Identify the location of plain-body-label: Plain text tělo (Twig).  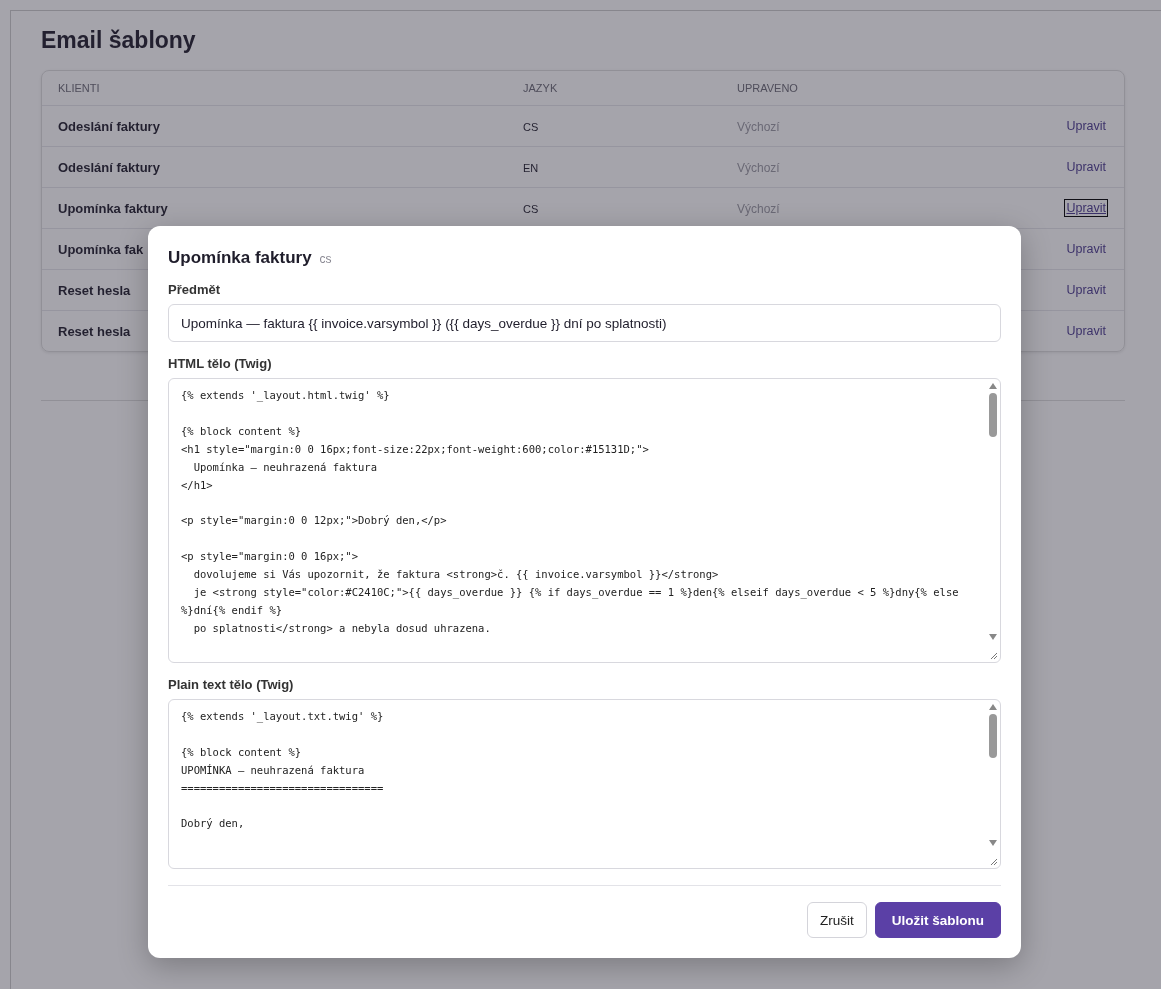
(231, 684).